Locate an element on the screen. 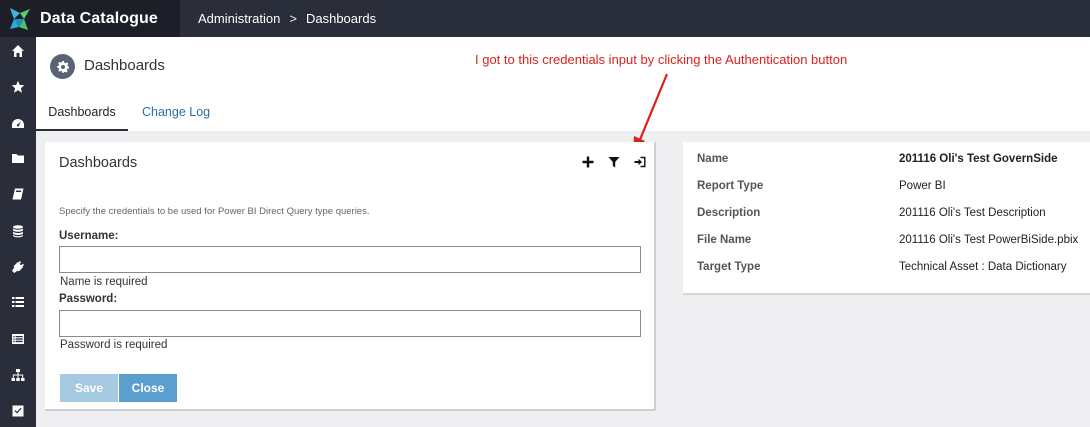  sidebar-item-tasks is located at coordinates (18, 411).